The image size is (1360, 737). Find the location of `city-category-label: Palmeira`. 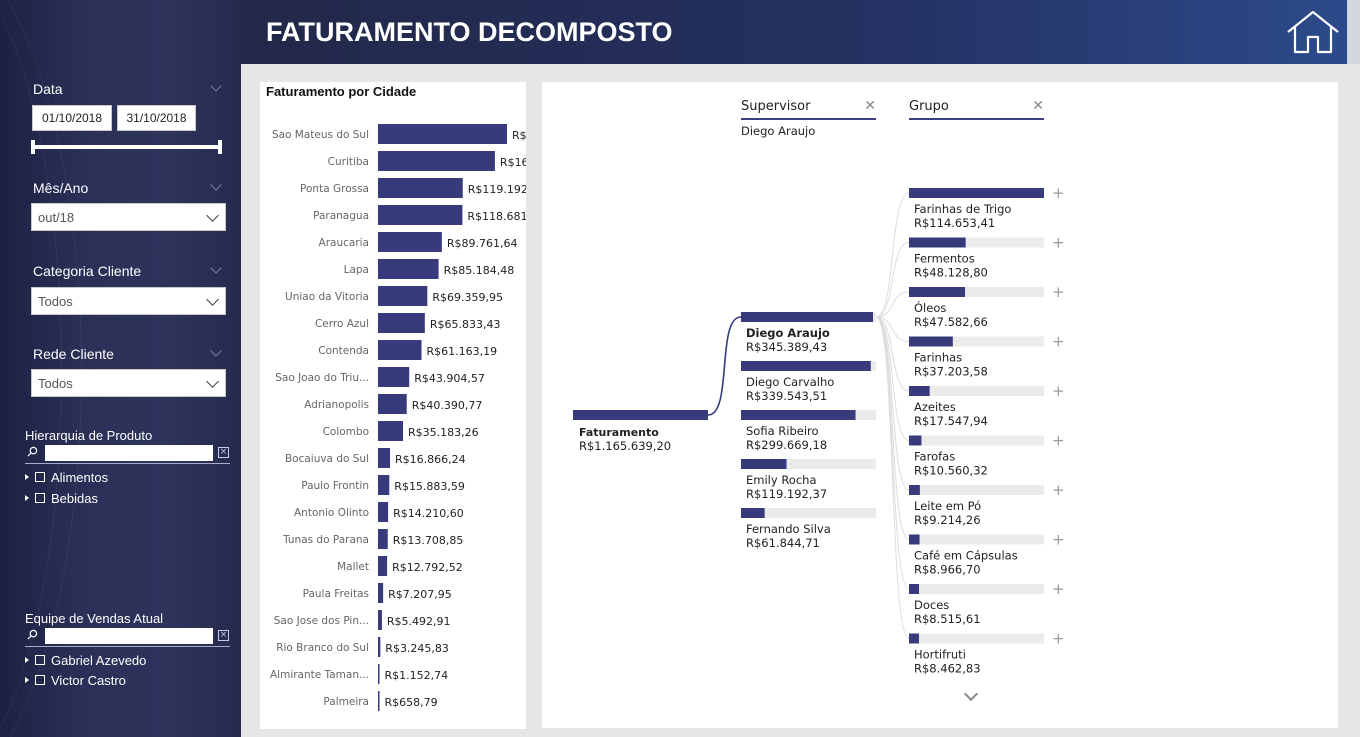

city-category-label: Palmeira is located at coordinates (346, 702).